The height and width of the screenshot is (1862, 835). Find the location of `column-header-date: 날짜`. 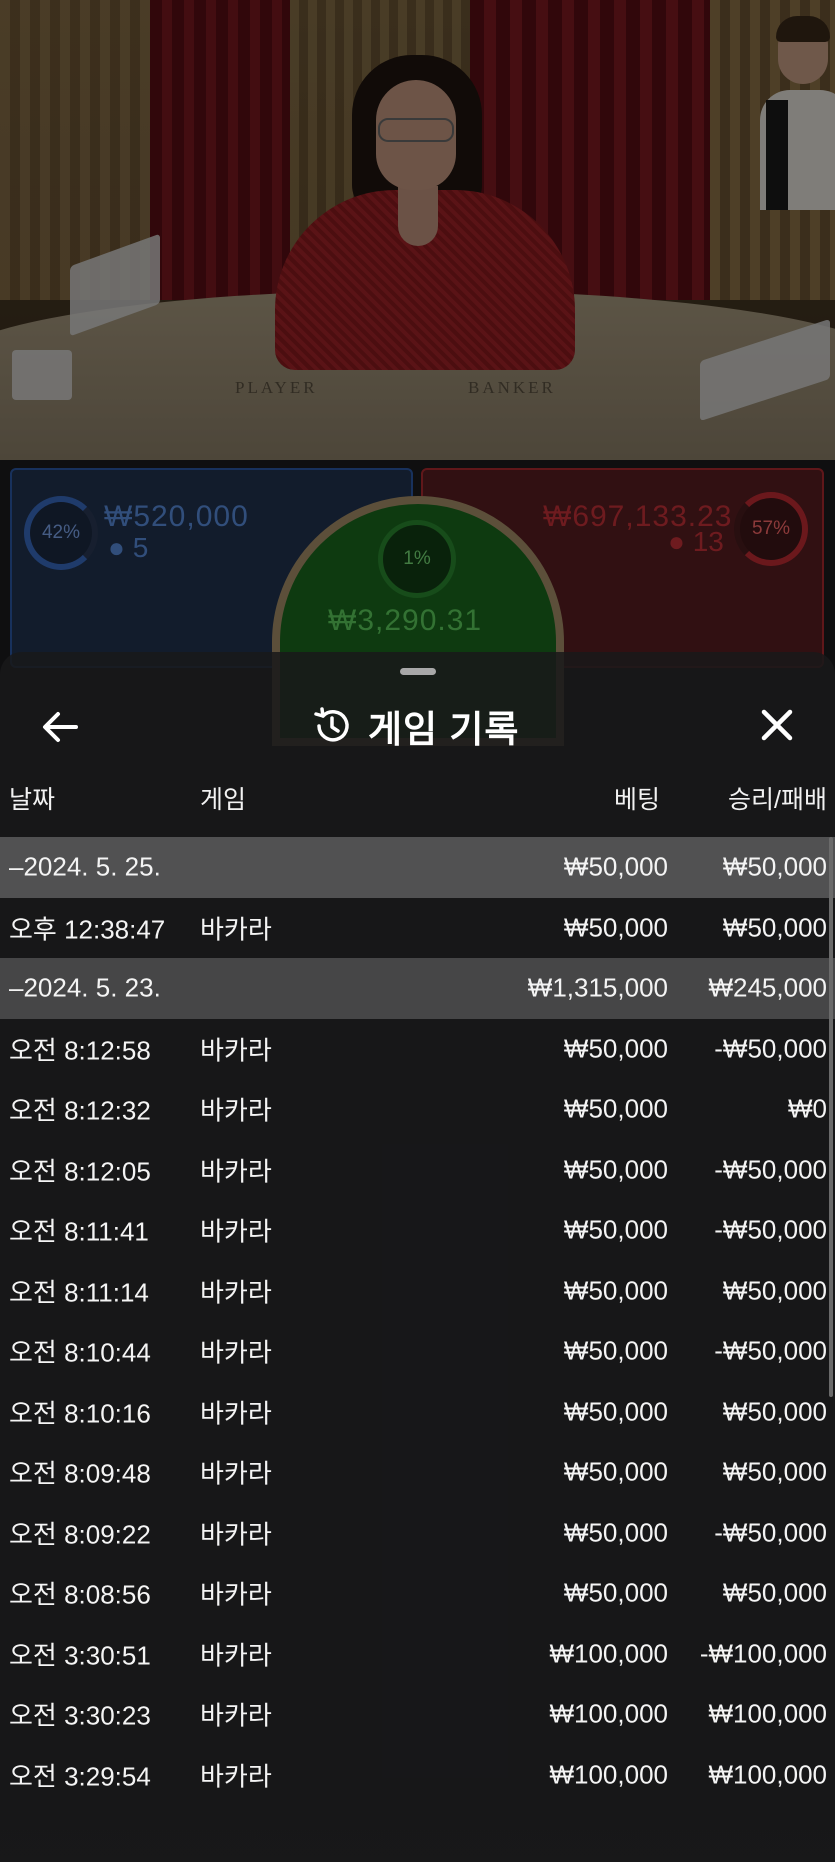

column-header-date: 날짜 is located at coordinates (32, 800).